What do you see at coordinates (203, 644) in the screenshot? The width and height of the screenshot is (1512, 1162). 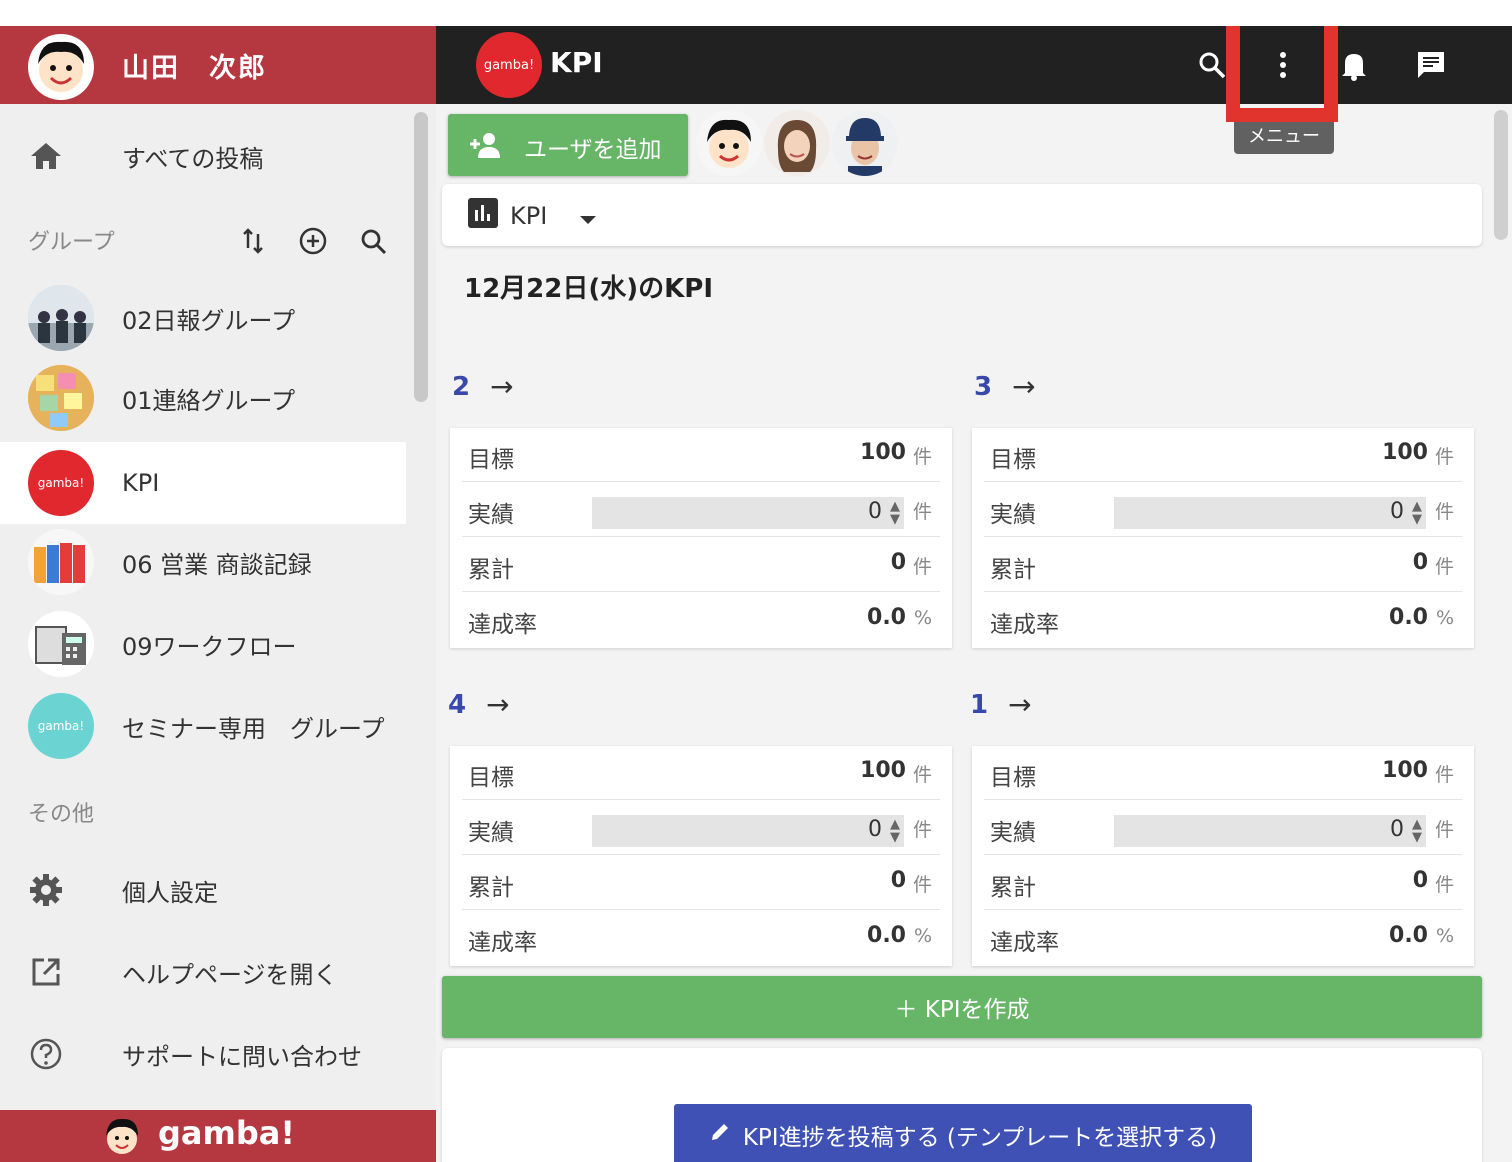 I see `sidebar-item-group: 09ワークフロー` at bounding box center [203, 644].